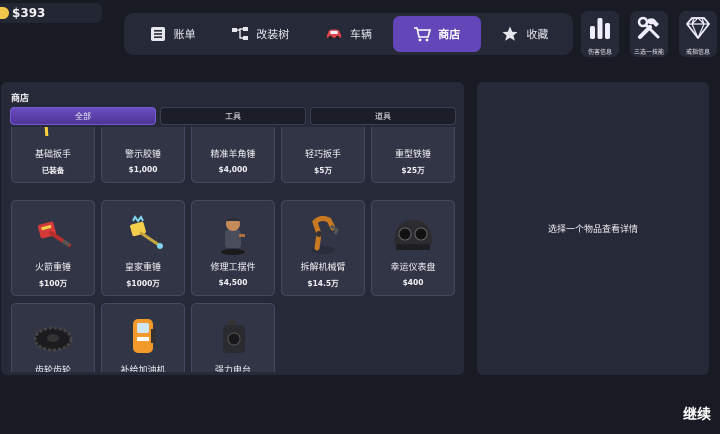 The width and height of the screenshot is (720, 434). I want to click on item-price: $1,000, so click(143, 169).